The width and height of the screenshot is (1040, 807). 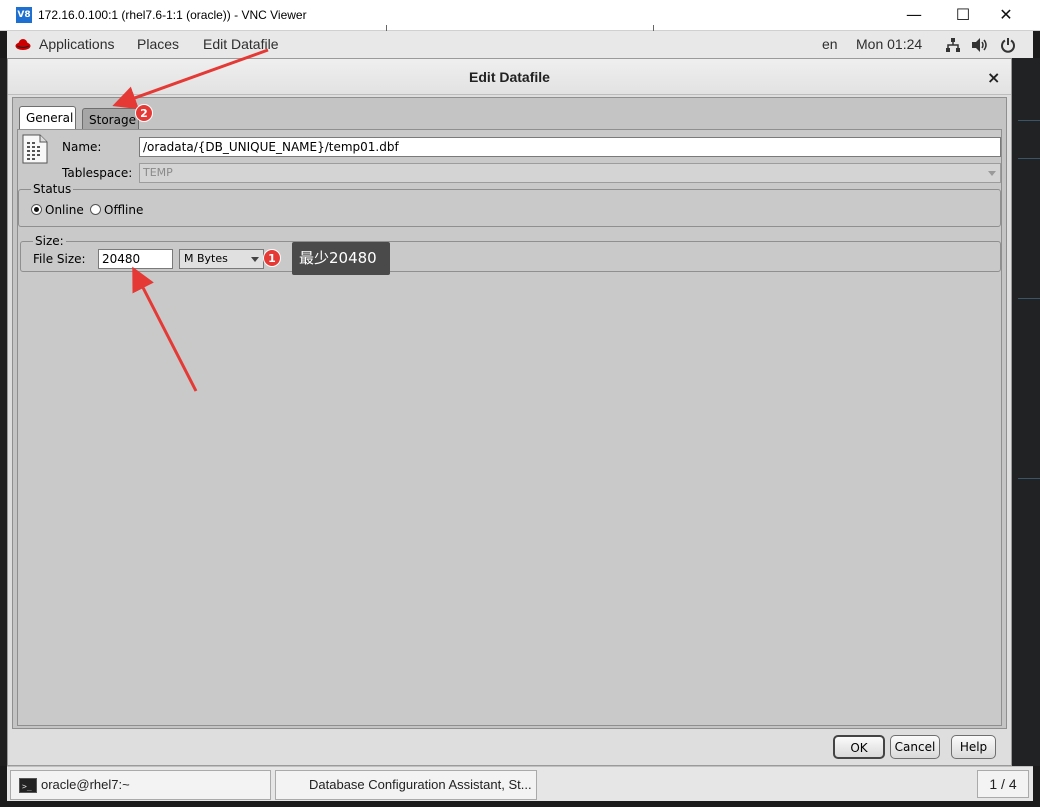 I want to click on online-radio, so click(x=36, y=209).